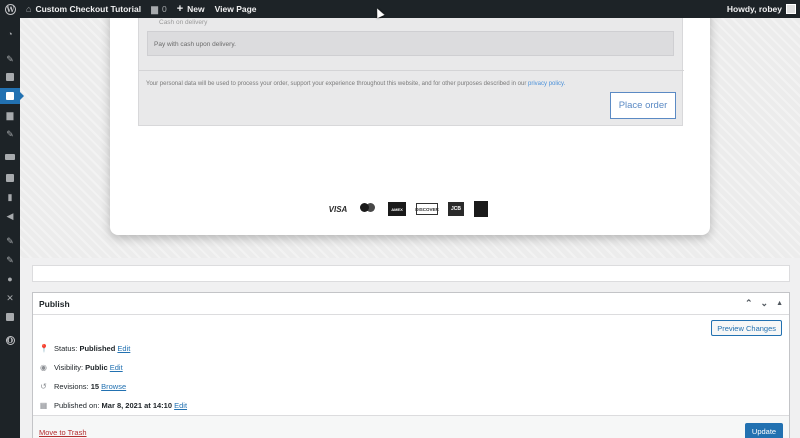 The width and height of the screenshot is (800, 438). Describe the element at coordinates (456, 209) in the screenshot. I see `jcb-icon: JCB` at that location.